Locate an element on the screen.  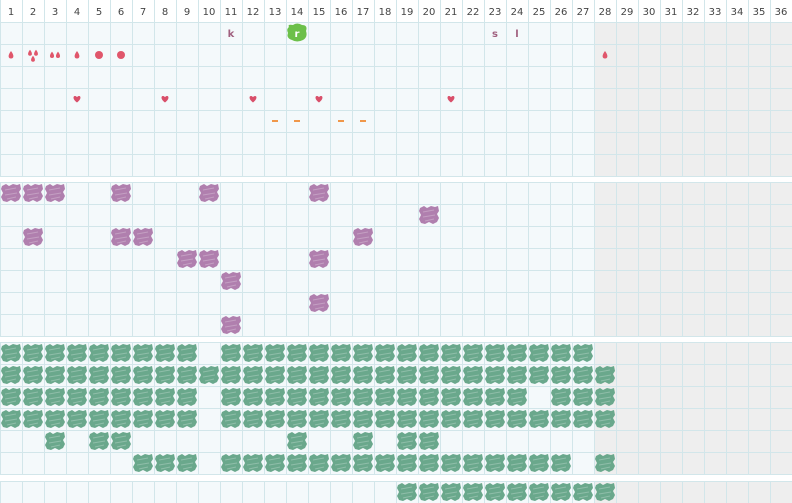
column-label: 3 is located at coordinates (55, 12).